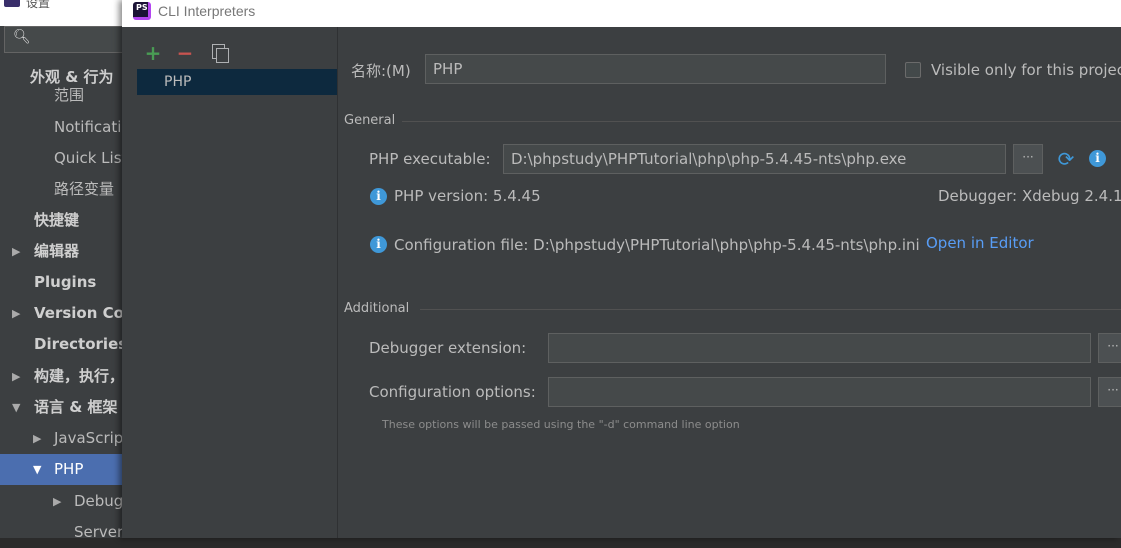 The image size is (1121, 548). I want to click on php-executable-browse-button: ···, so click(1028, 159).